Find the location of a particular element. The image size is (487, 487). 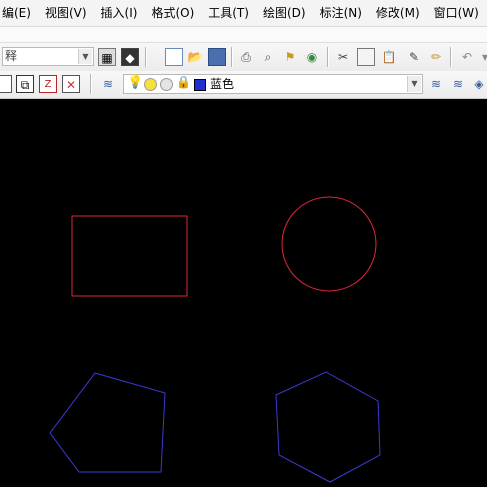

pentagon-shape is located at coordinates (107, 422).